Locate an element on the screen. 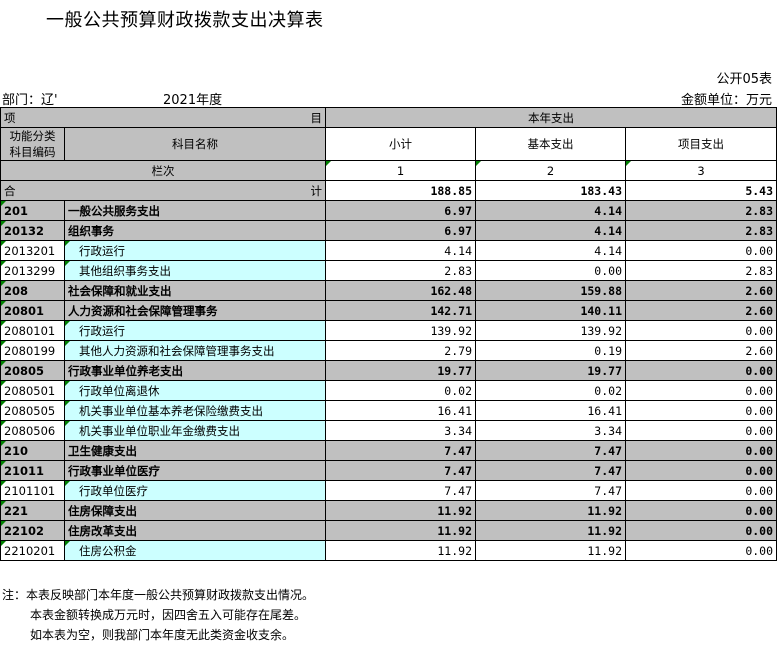 The width and height of the screenshot is (778, 645). row-code: 210 is located at coordinates (32, 450).